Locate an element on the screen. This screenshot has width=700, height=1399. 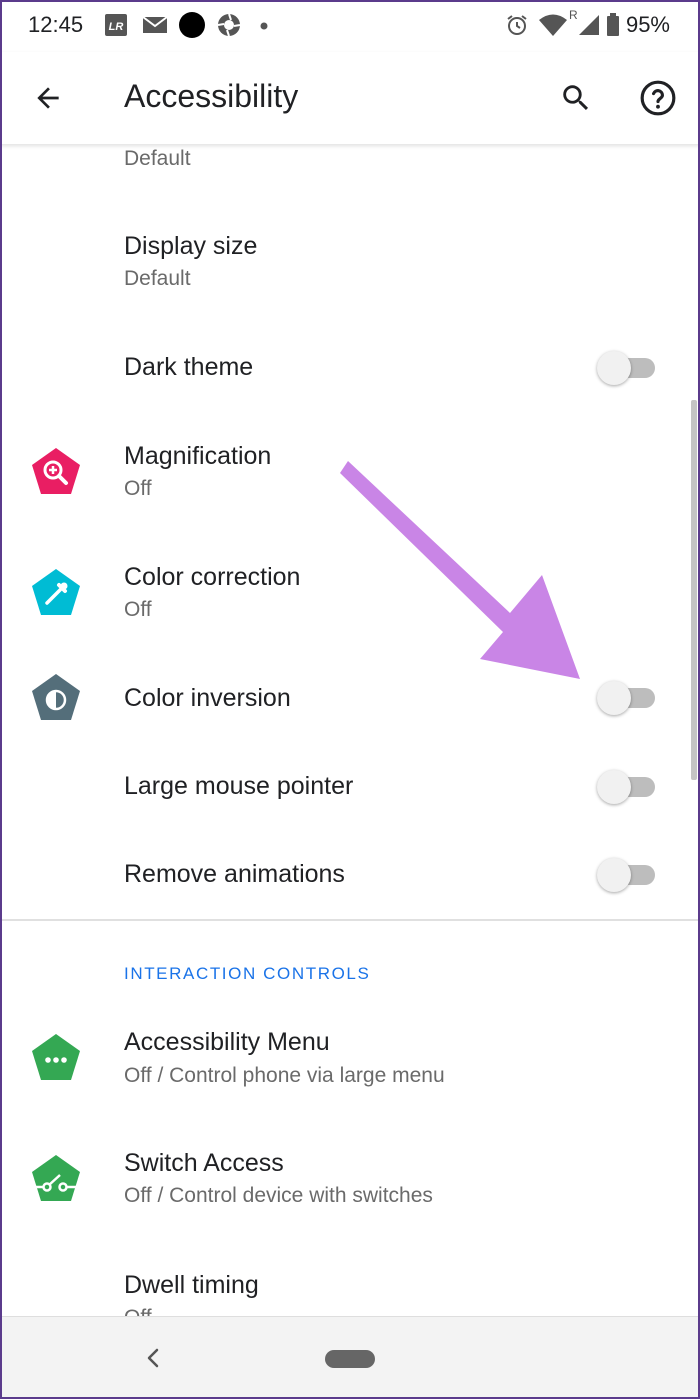
circle-icon is located at coordinates (192, 25).